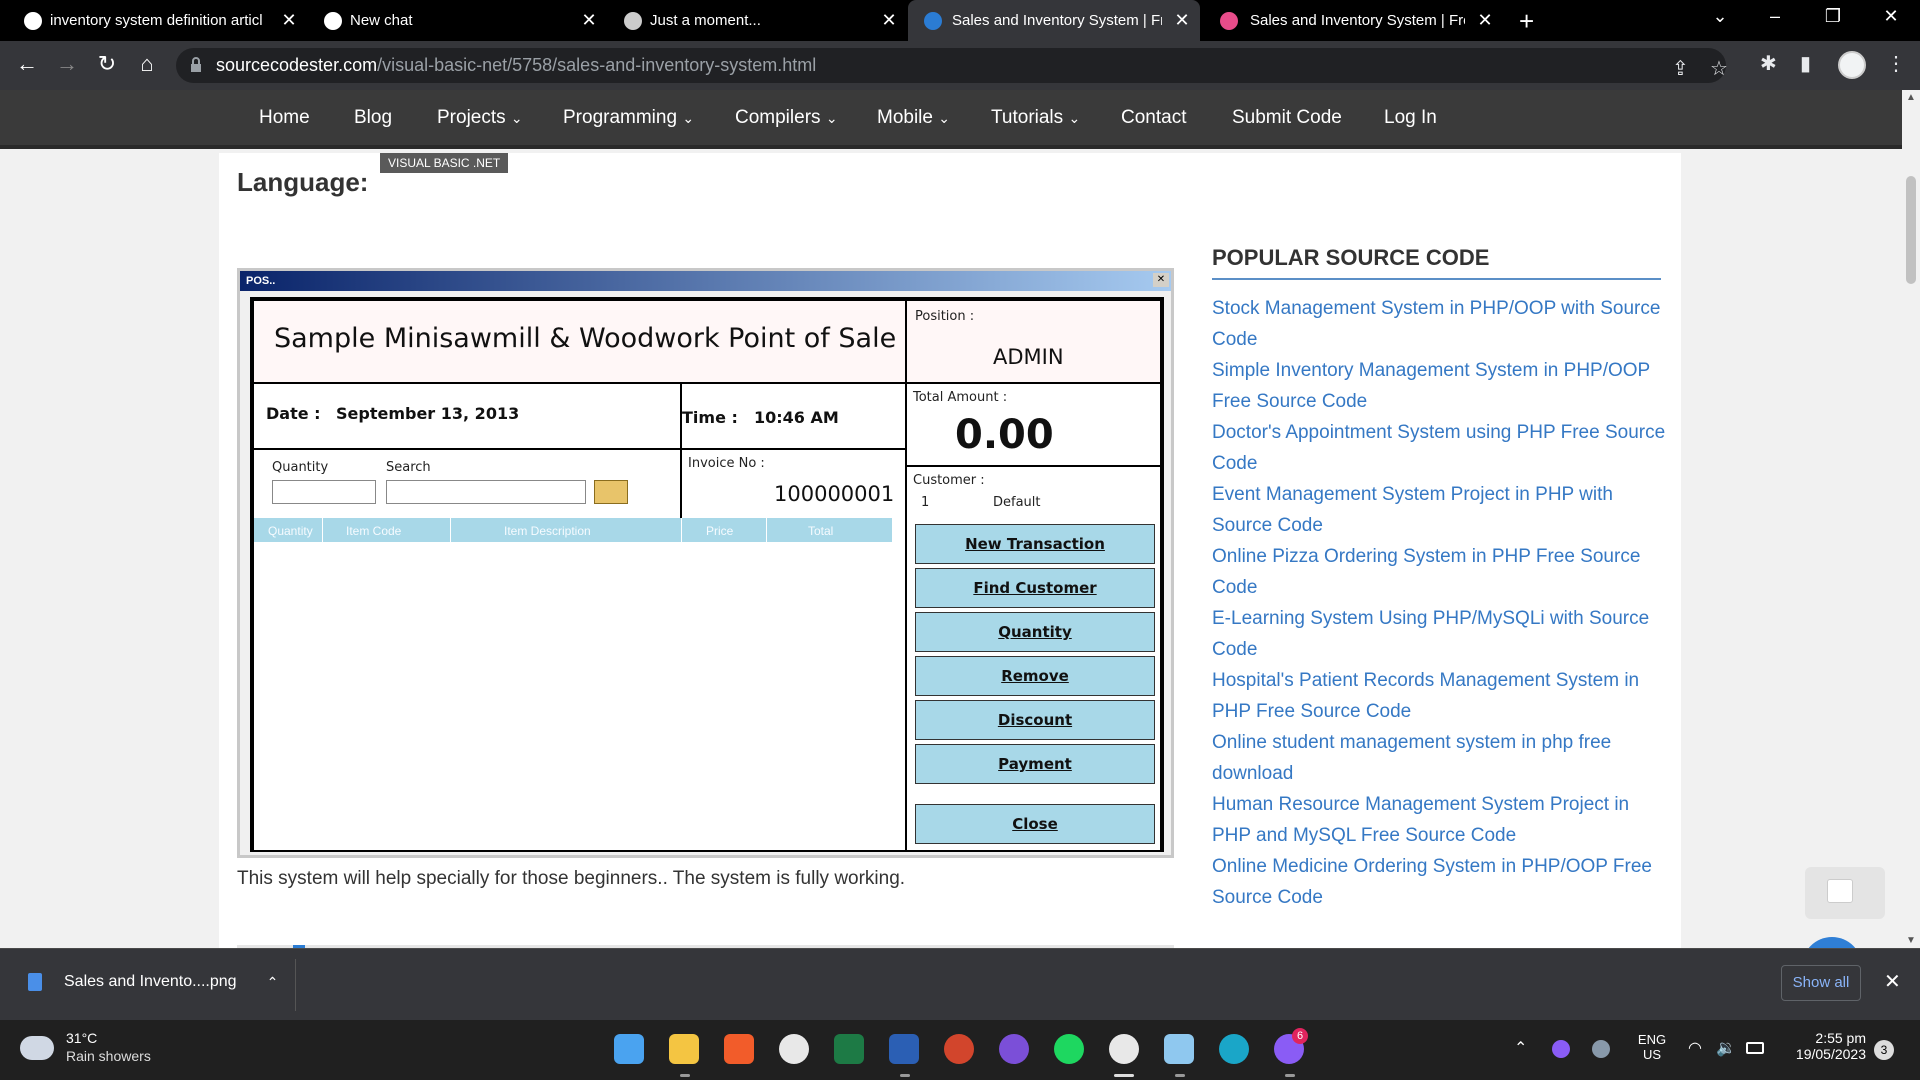 This screenshot has width=1920, height=1080. I want to click on notepad-icon, so click(1179, 1049).